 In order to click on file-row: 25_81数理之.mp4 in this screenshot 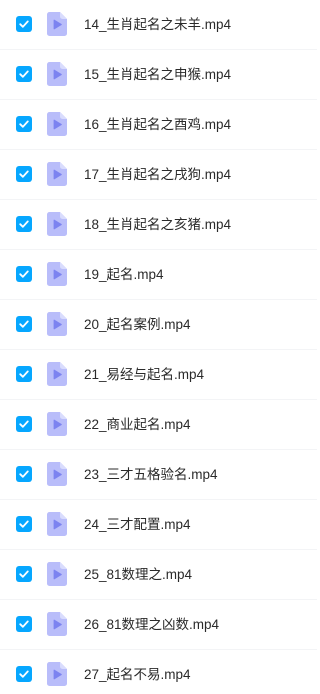, I will do `click(158, 575)`.